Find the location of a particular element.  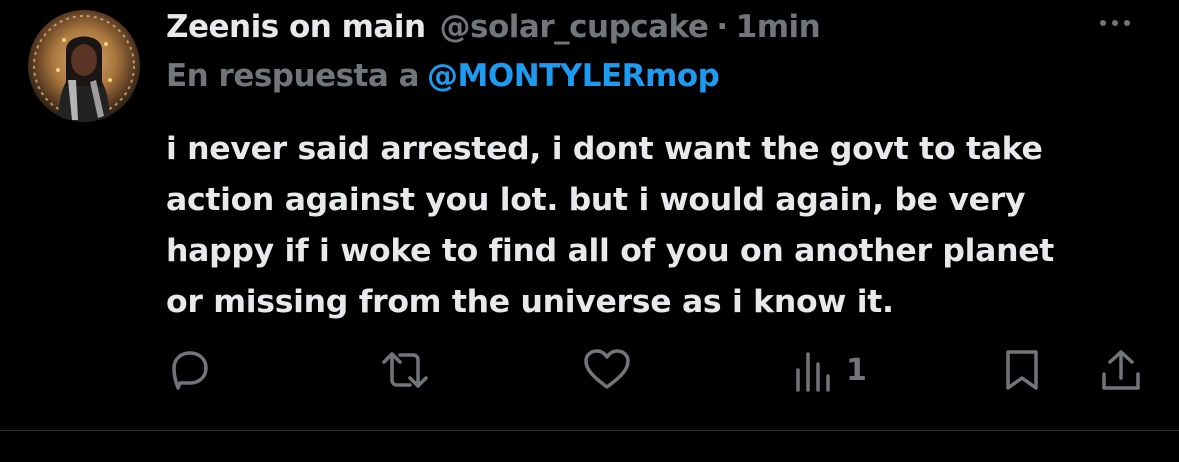

bookmark-icon is located at coordinates (1022, 370).